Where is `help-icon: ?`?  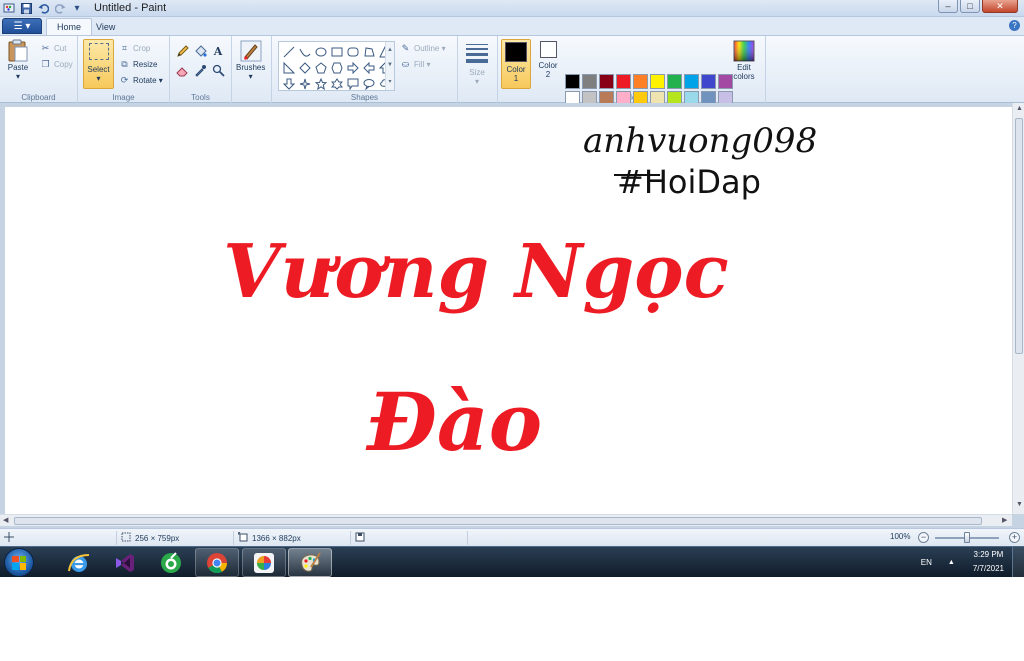
help-icon: ? is located at coordinates (1014, 25).